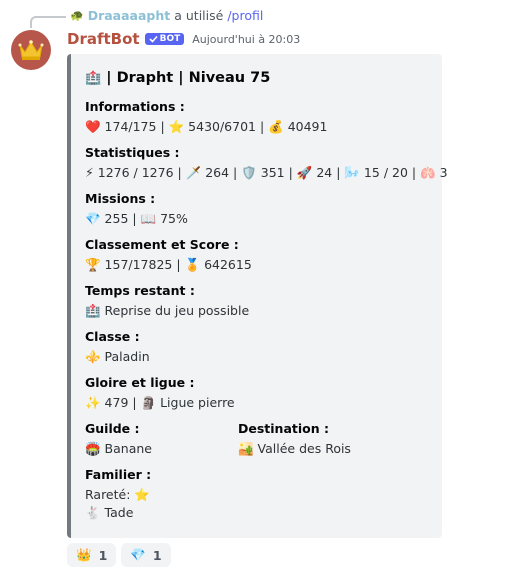 The image size is (511, 580). I want to click on bot-badge: BOT, so click(164, 39).